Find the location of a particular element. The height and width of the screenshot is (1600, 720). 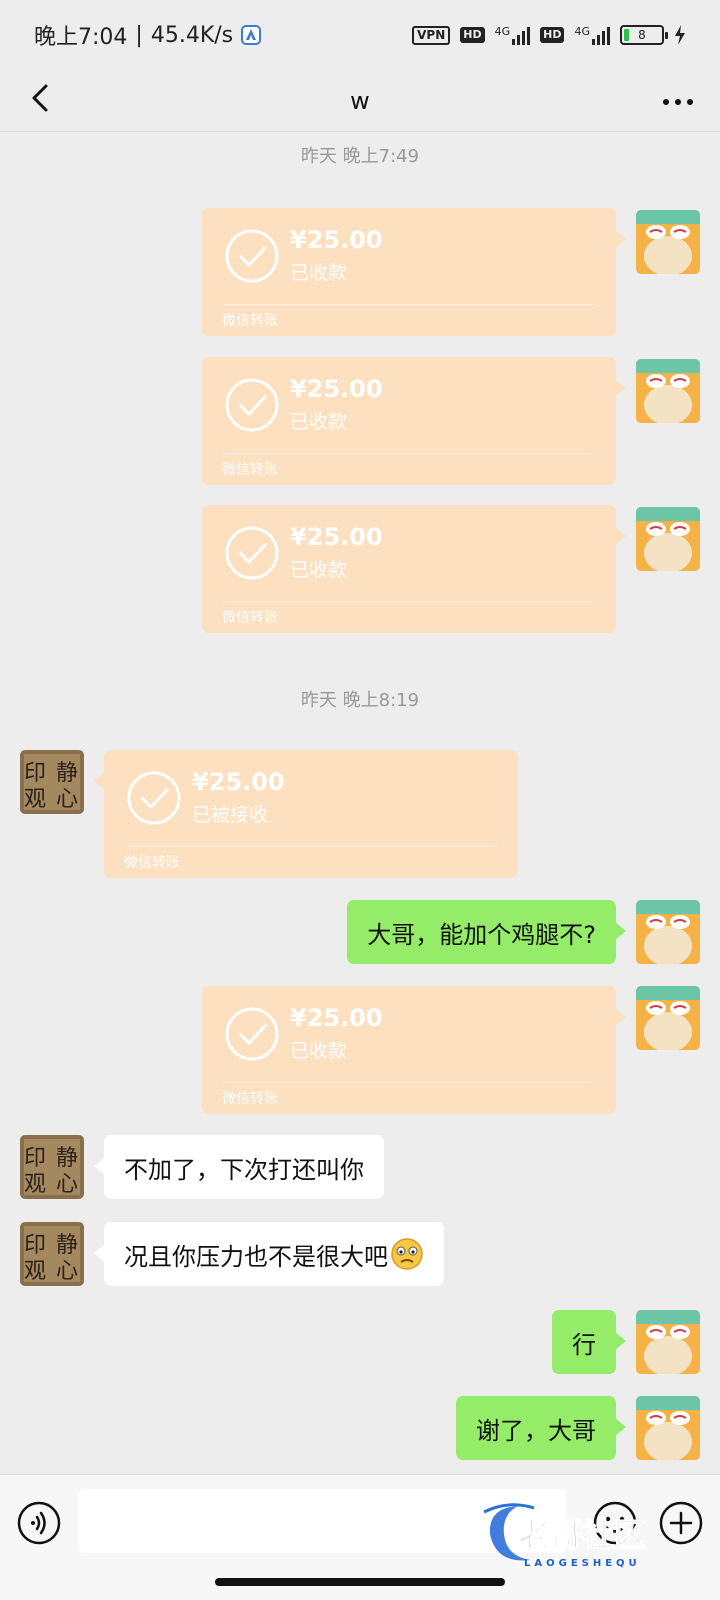

message-text: 大哥，能加个鸡腿不? is located at coordinates (481, 934).